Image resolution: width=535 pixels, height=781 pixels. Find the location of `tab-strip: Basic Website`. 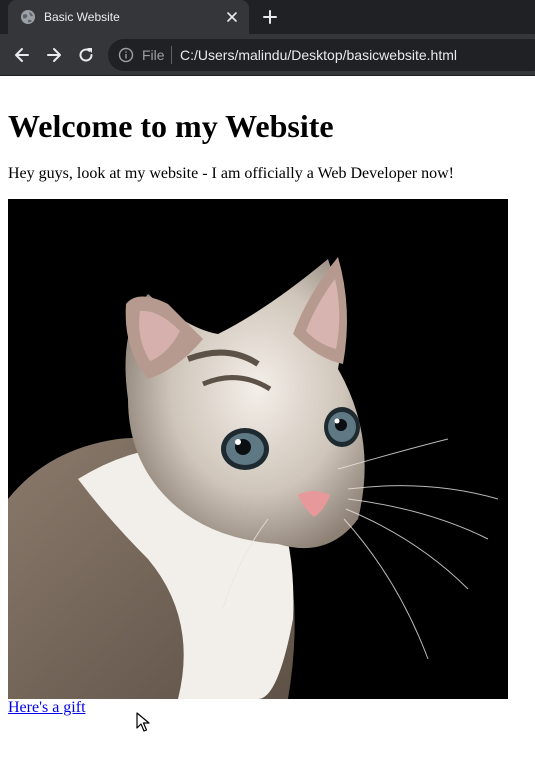

tab-strip: Basic Website is located at coordinates (267, 17).